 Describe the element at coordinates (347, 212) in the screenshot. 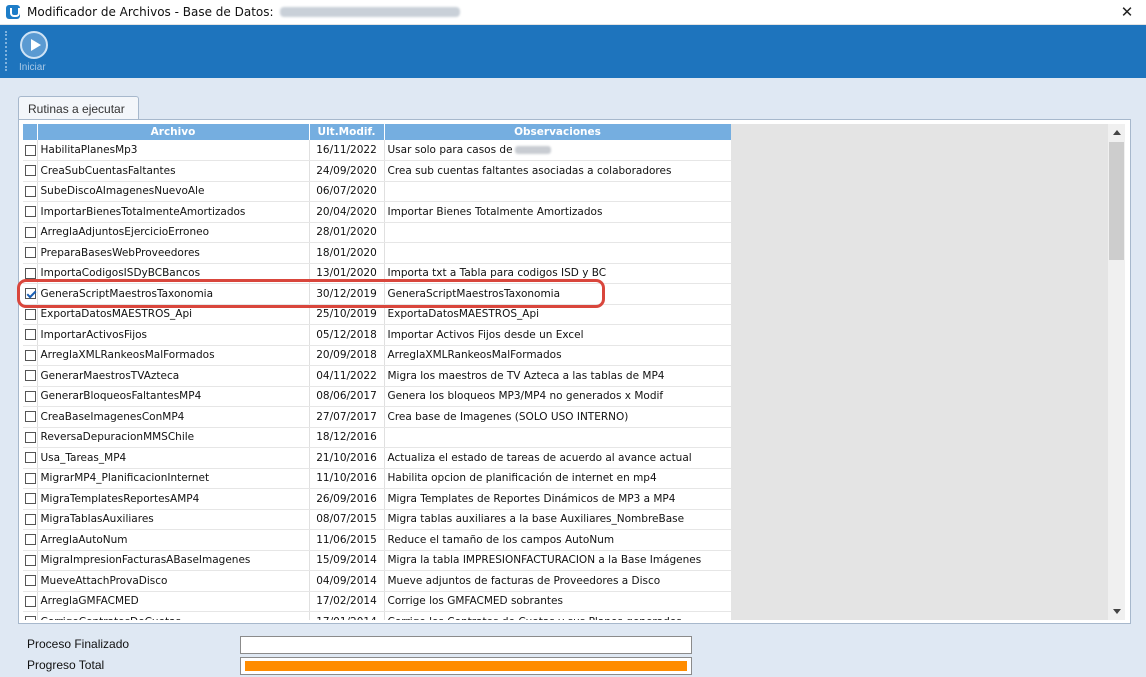

I see `cell-fecha: 20/04/2020` at that location.